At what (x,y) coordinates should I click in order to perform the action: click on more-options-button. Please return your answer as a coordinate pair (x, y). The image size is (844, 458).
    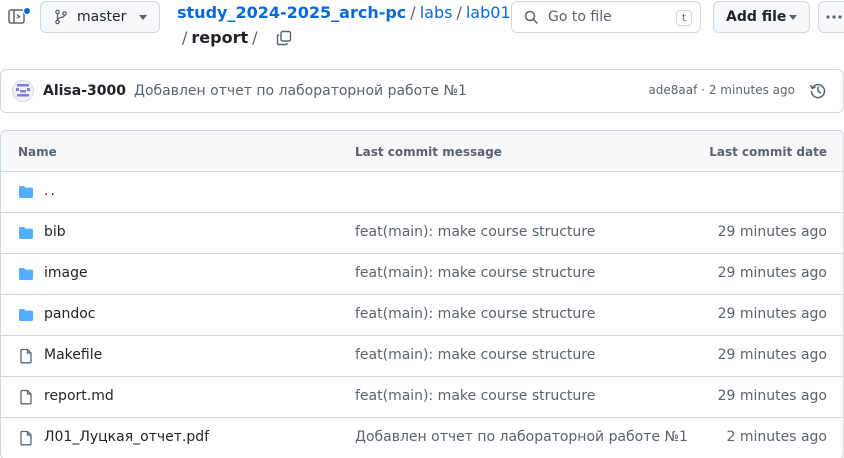
    Looking at the image, I should click on (831, 17).